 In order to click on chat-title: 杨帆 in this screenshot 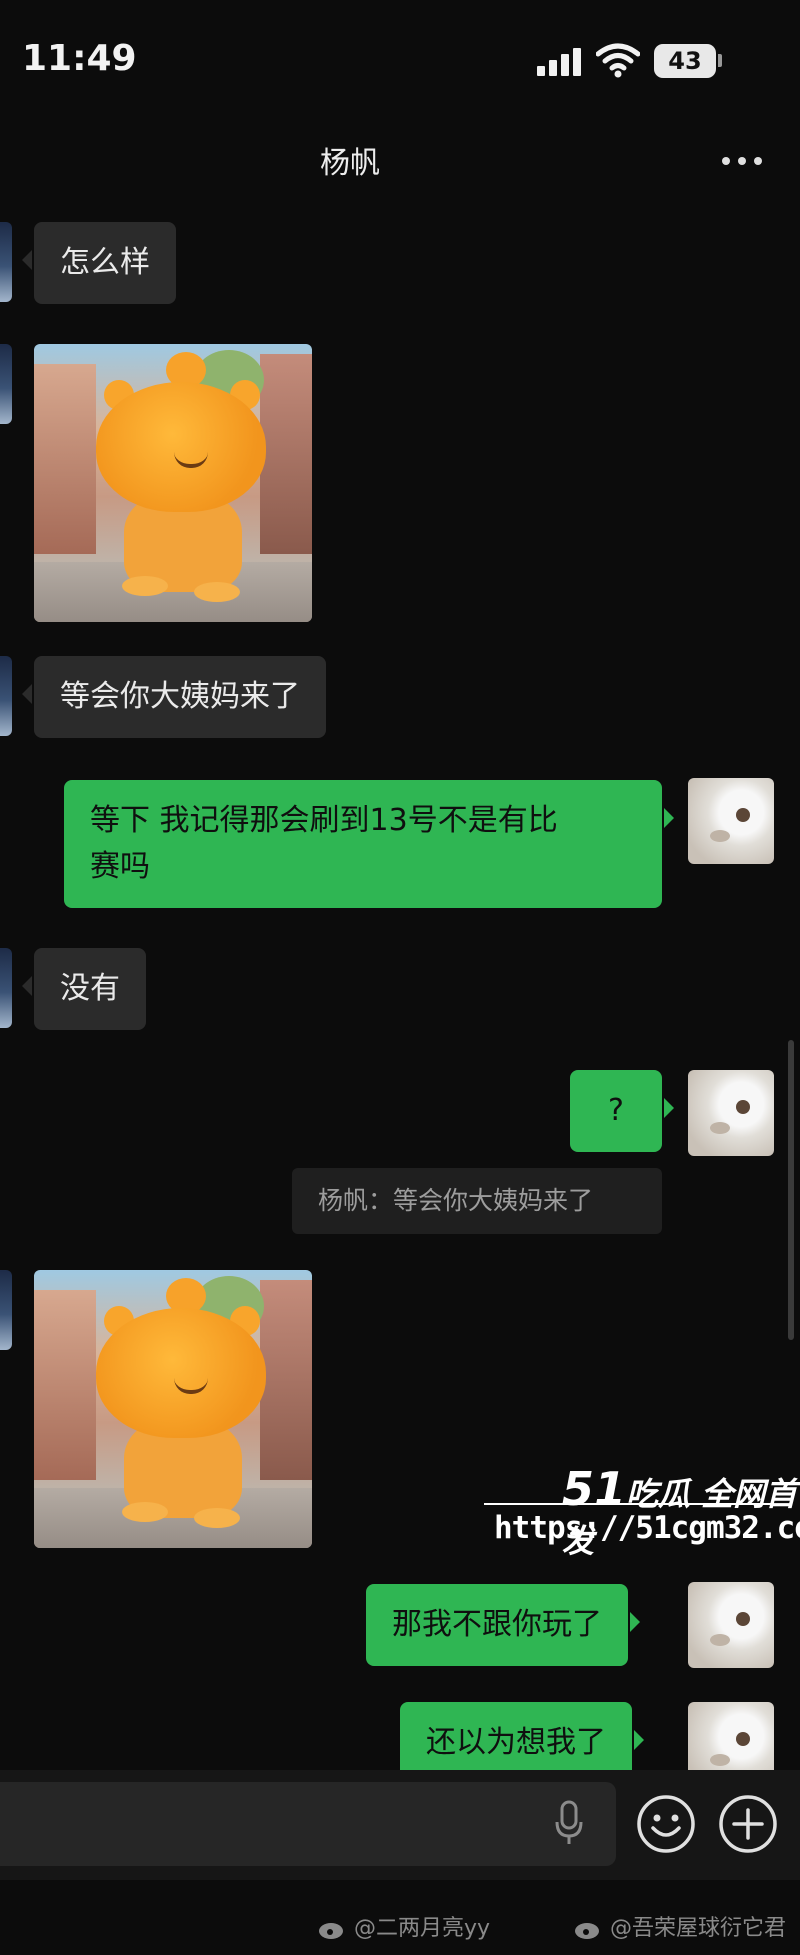, I will do `click(350, 163)`.